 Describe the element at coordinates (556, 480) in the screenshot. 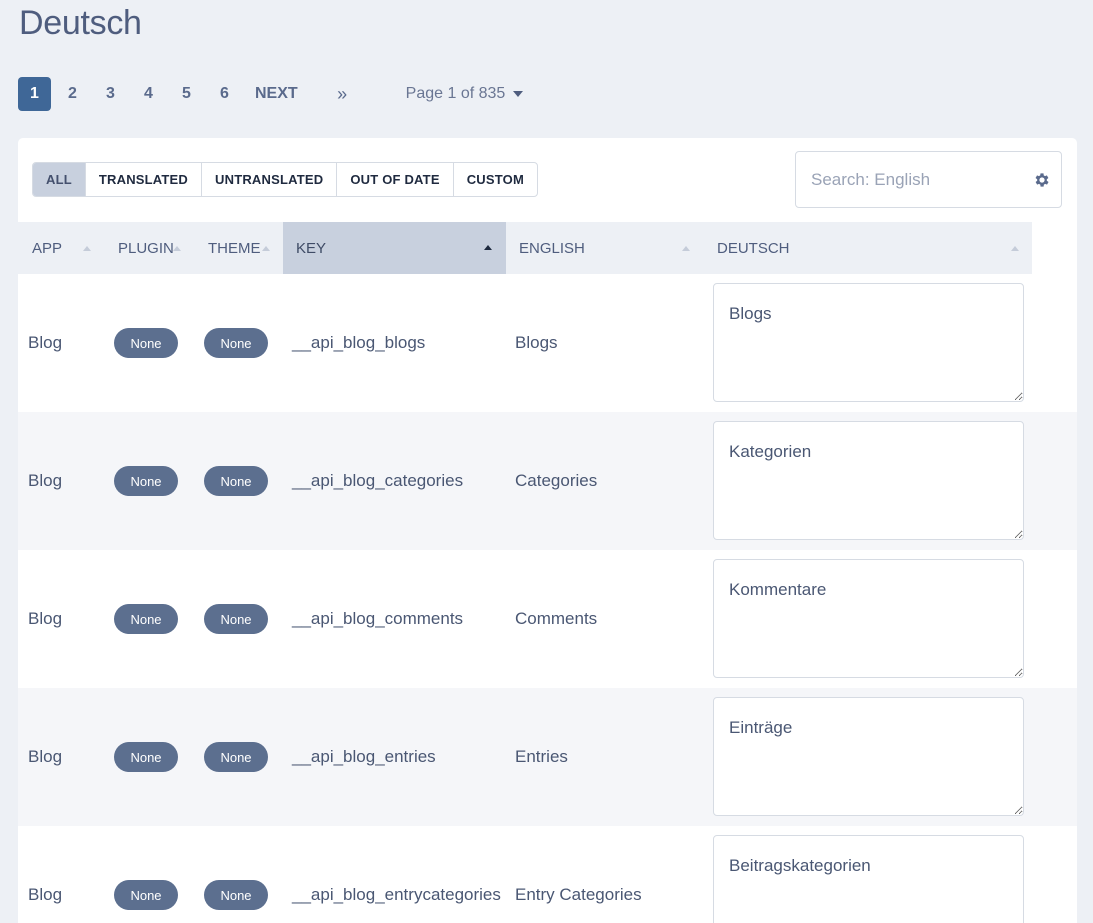

I see `english-cell: Categories` at that location.